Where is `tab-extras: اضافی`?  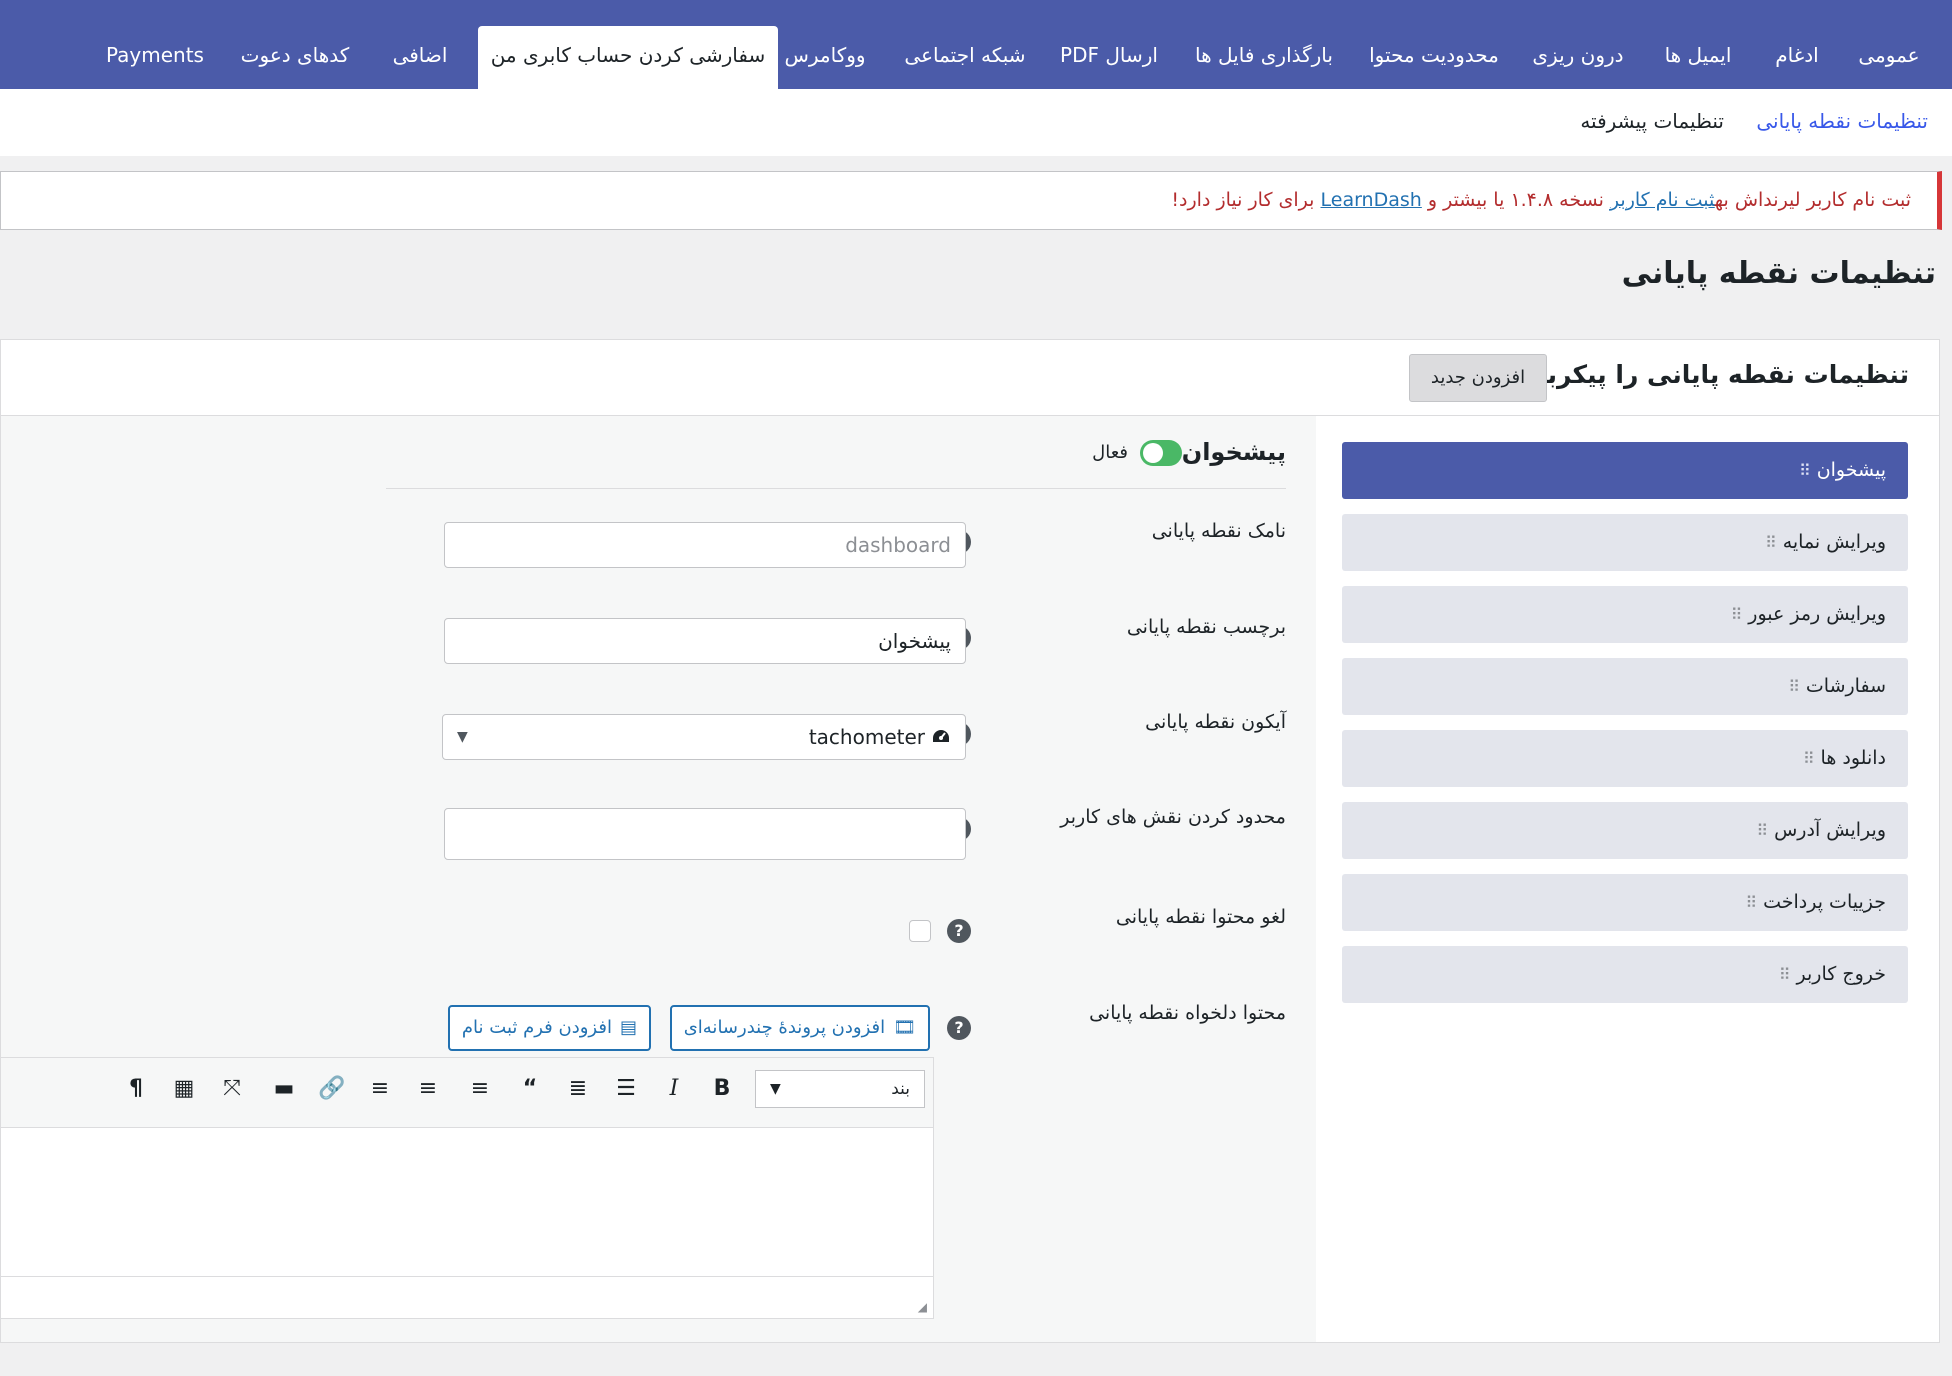
tab-extras: اضافی is located at coordinates (420, 57).